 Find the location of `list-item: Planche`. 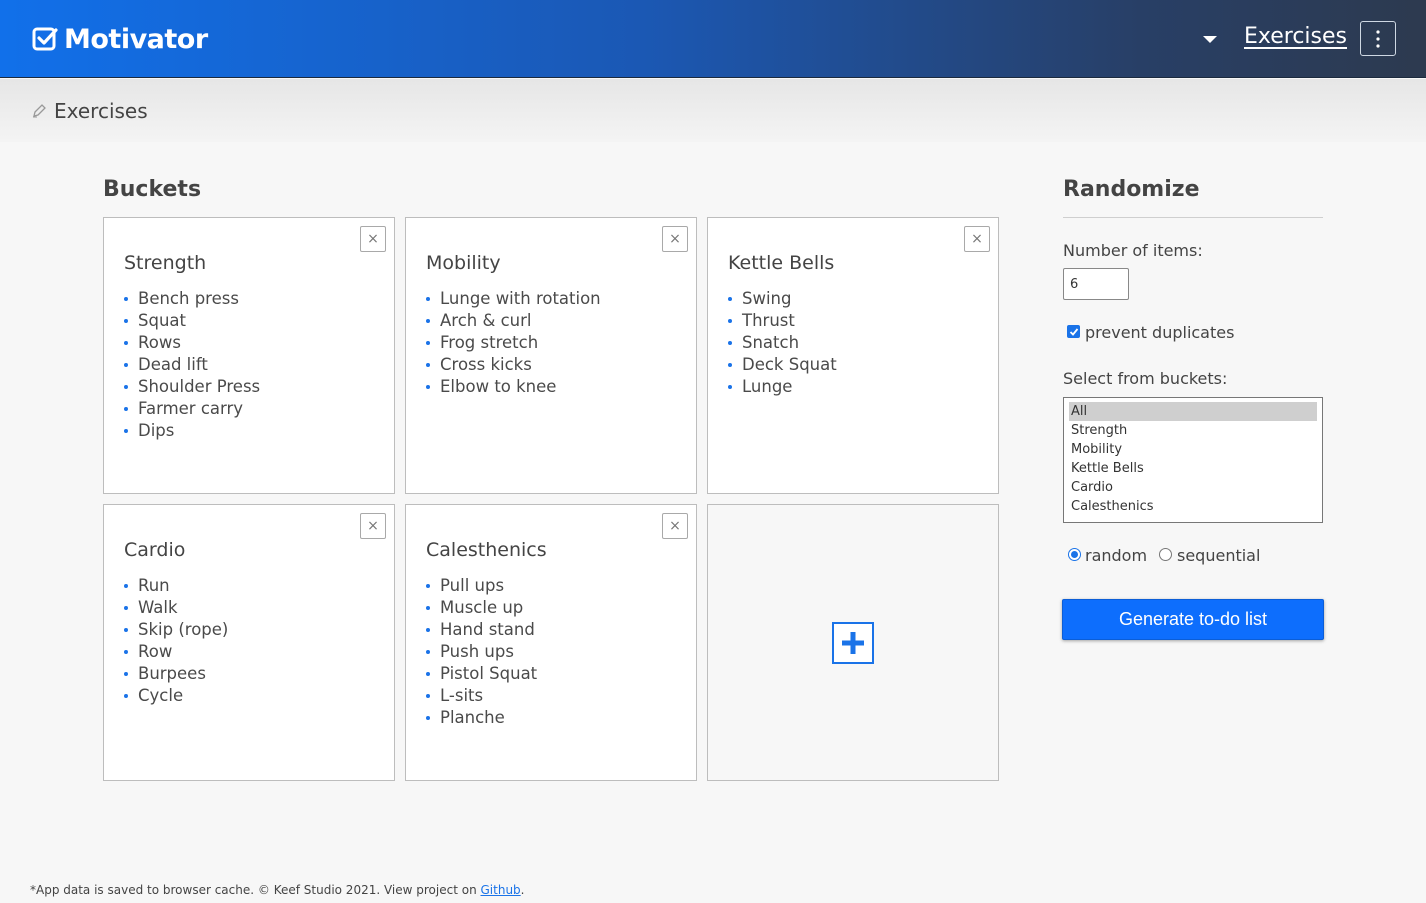

list-item: Planche is located at coordinates (481, 718).